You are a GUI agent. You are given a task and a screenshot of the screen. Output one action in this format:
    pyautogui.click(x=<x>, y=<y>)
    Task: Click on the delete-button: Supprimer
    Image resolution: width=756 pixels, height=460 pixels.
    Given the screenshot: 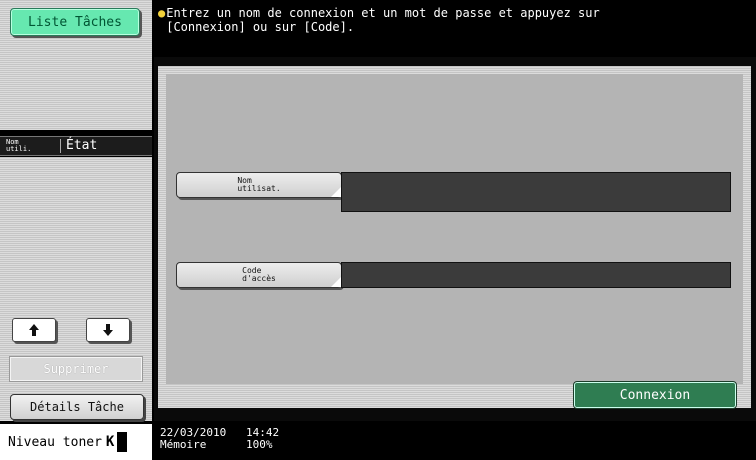 What is the action you would take?
    pyautogui.click(x=76, y=369)
    